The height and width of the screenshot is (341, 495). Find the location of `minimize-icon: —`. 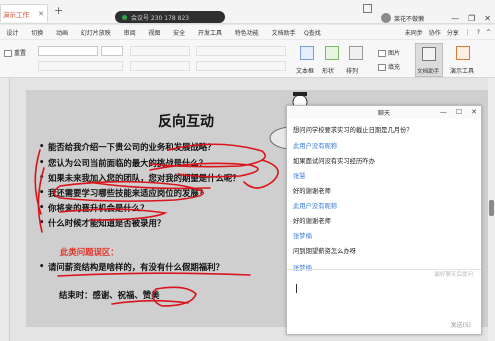

minimize-icon: — is located at coordinates (455, 18).